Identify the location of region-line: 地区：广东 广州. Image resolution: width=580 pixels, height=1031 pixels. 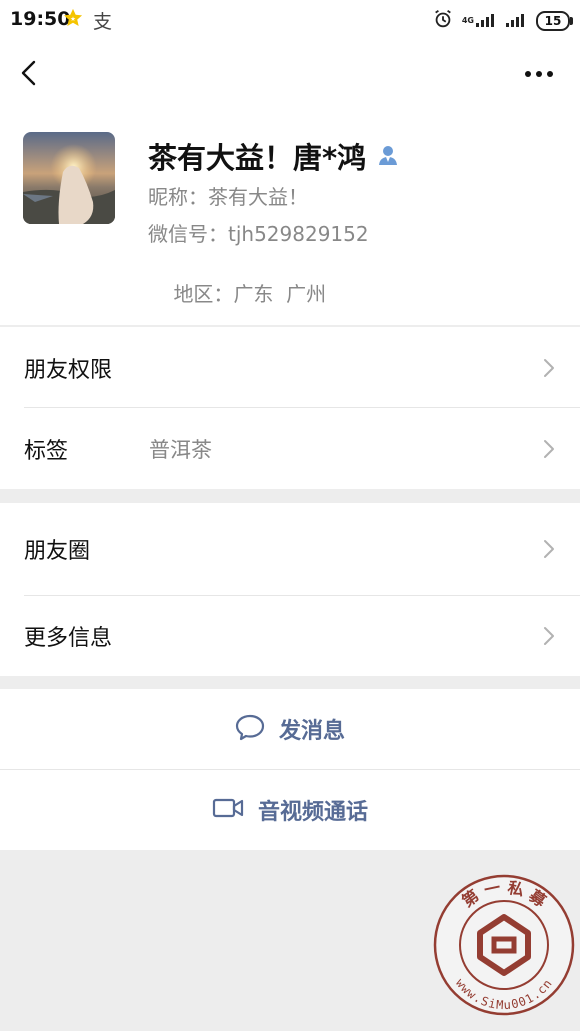
(237, 292).